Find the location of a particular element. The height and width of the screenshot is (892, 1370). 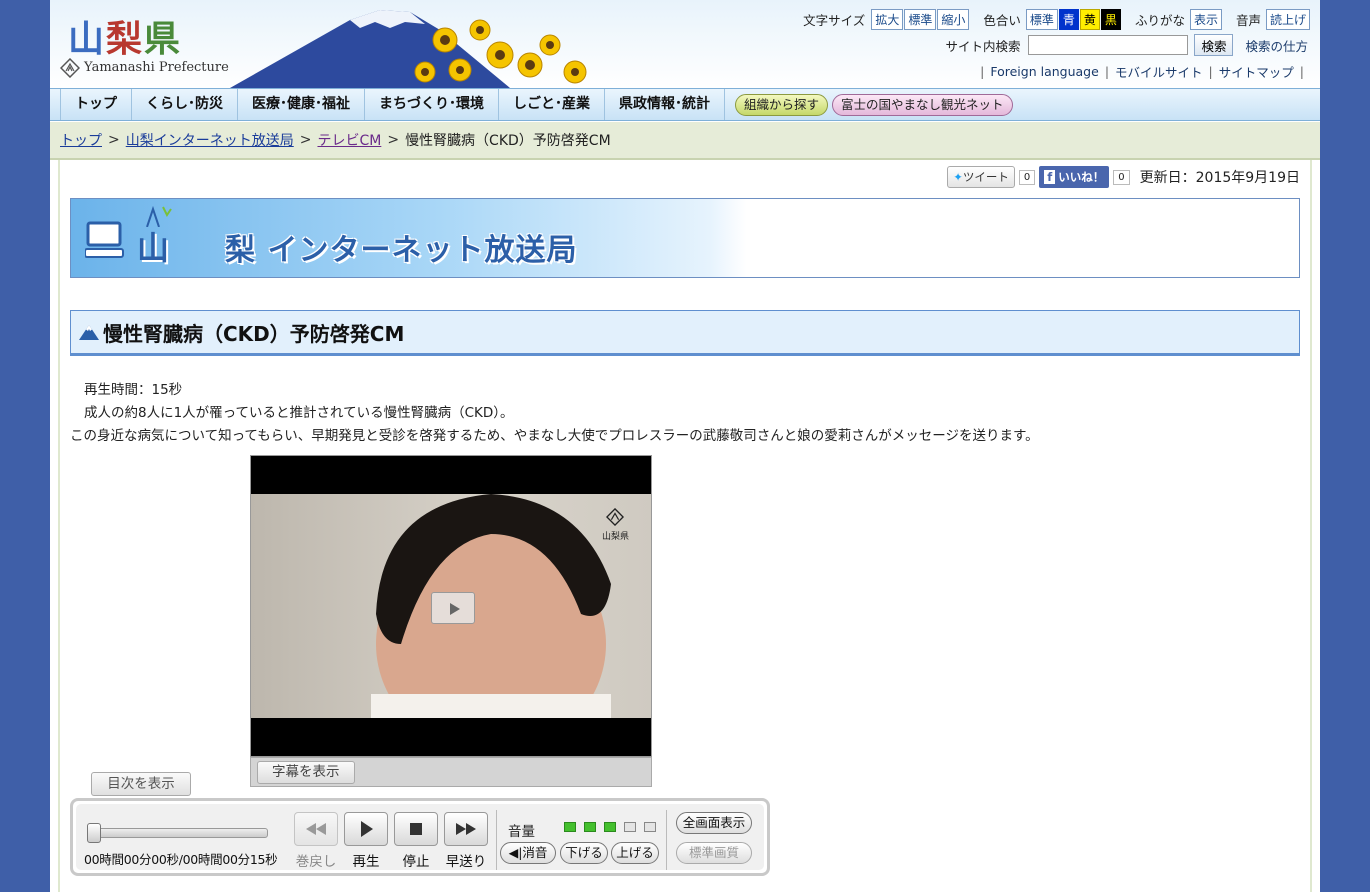

site-logo: 山梨県 Yamanashi Prefecture is located at coordinates (153, 44).